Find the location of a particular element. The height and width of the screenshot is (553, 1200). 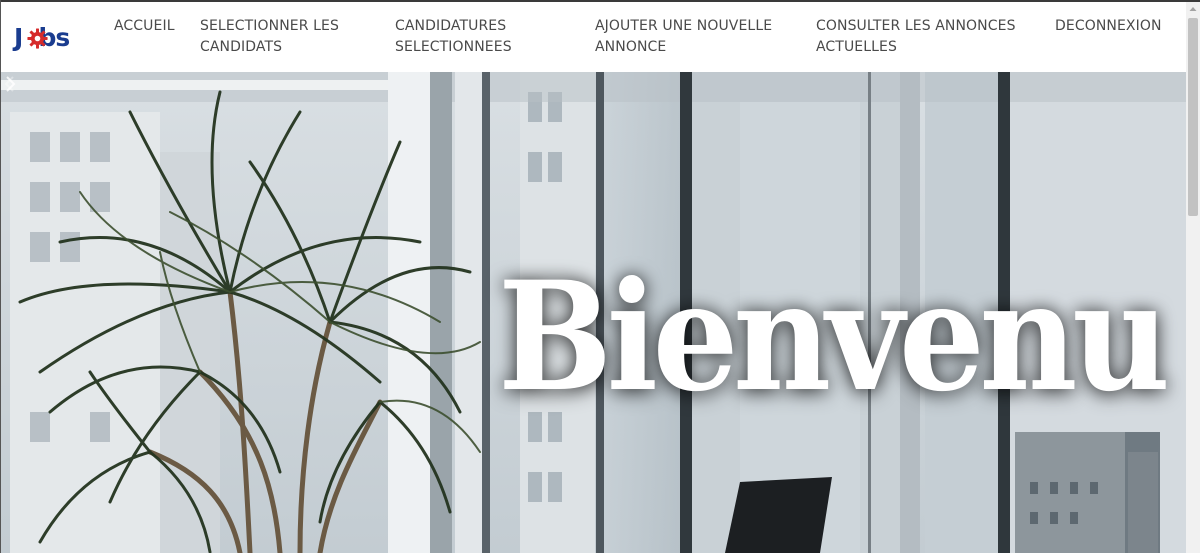

nav-ajouter-label-1: AJOUTER UNE NOUVELLE is located at coordinates (684, 26).